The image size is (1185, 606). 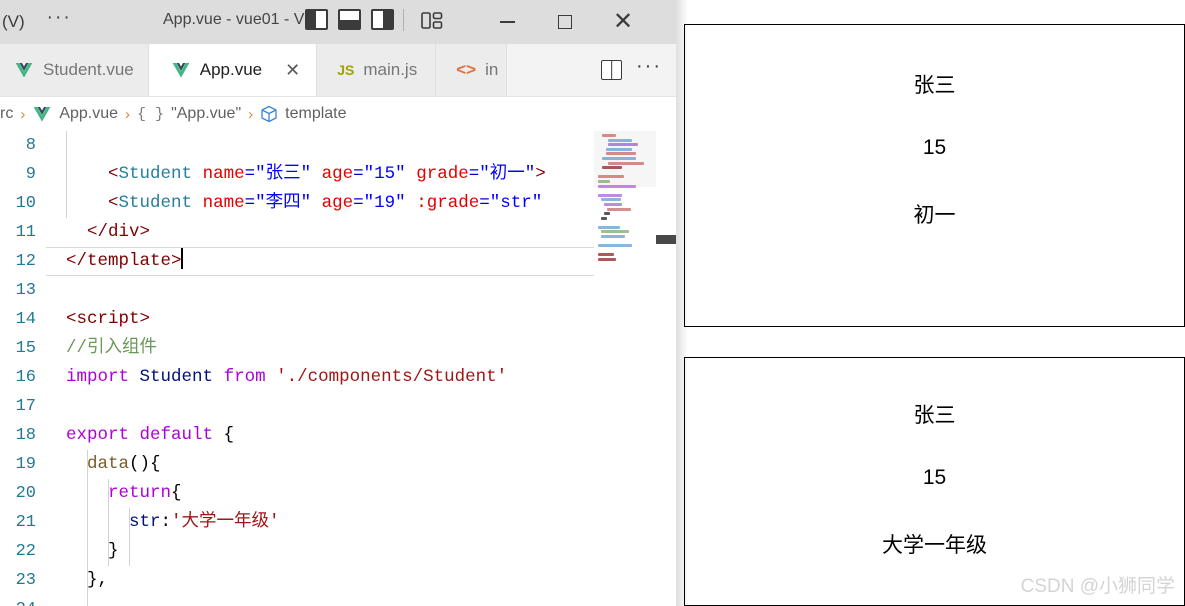 I want to click on code-line: <Student name="张三" age="15" grade="初一">, so click(x=361, y=174).